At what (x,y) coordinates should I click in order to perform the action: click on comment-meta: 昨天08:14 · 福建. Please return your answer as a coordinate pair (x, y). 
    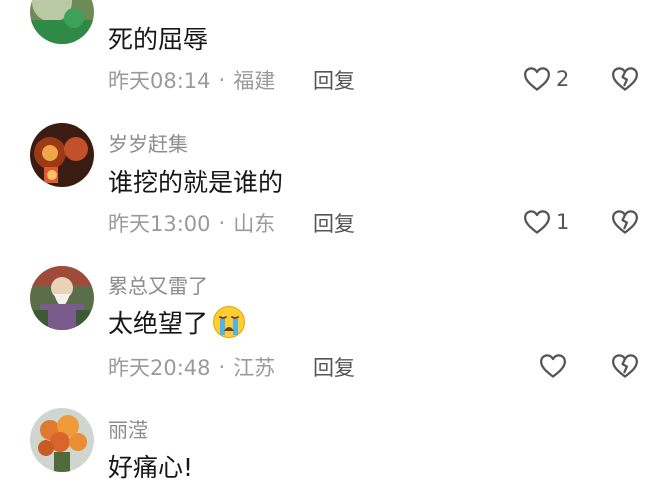
    Looking at the image, I should click on (191, 80).